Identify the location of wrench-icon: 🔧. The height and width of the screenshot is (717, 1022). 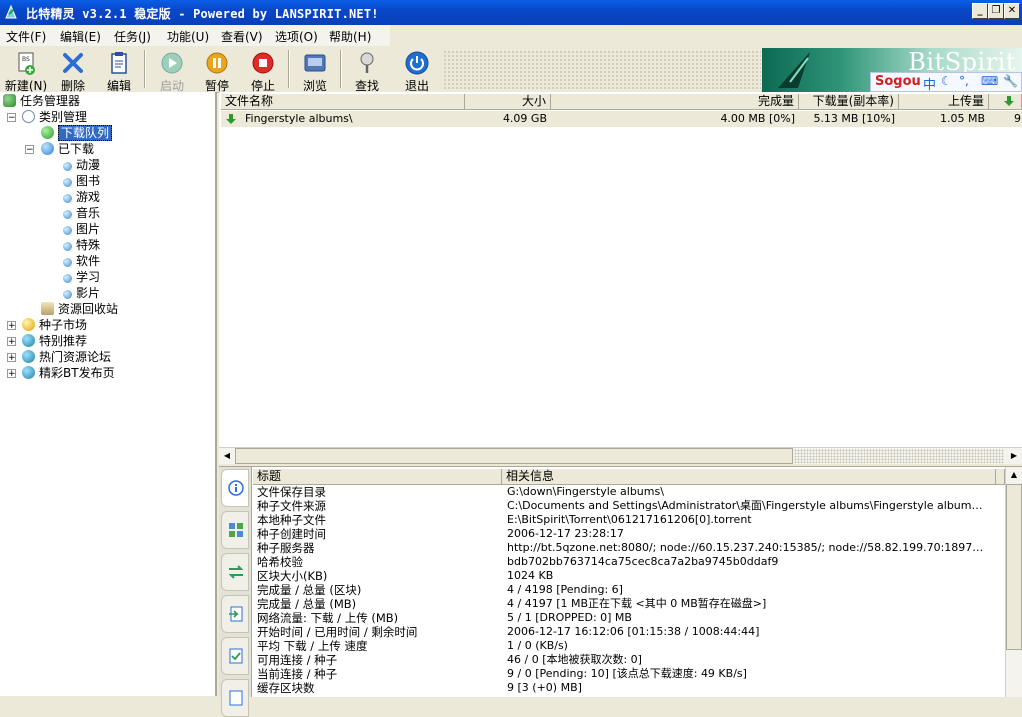
(1010, 81).